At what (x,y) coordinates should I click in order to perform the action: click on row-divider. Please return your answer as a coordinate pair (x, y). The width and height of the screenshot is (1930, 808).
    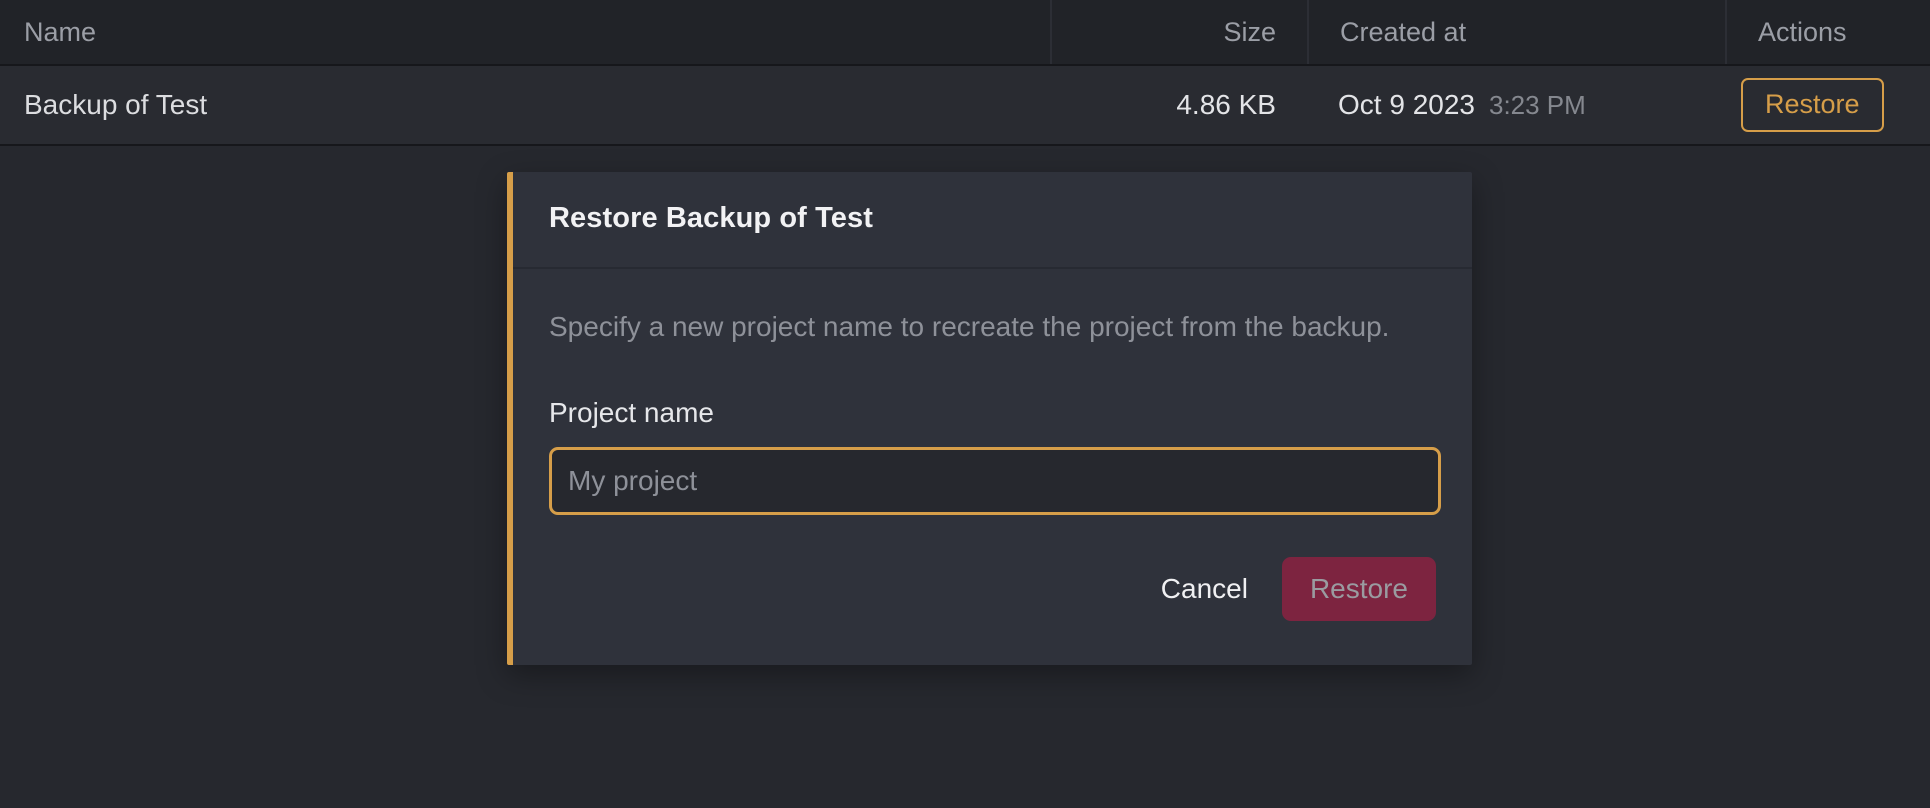
    Looking at the image, I should click on (965, 145).